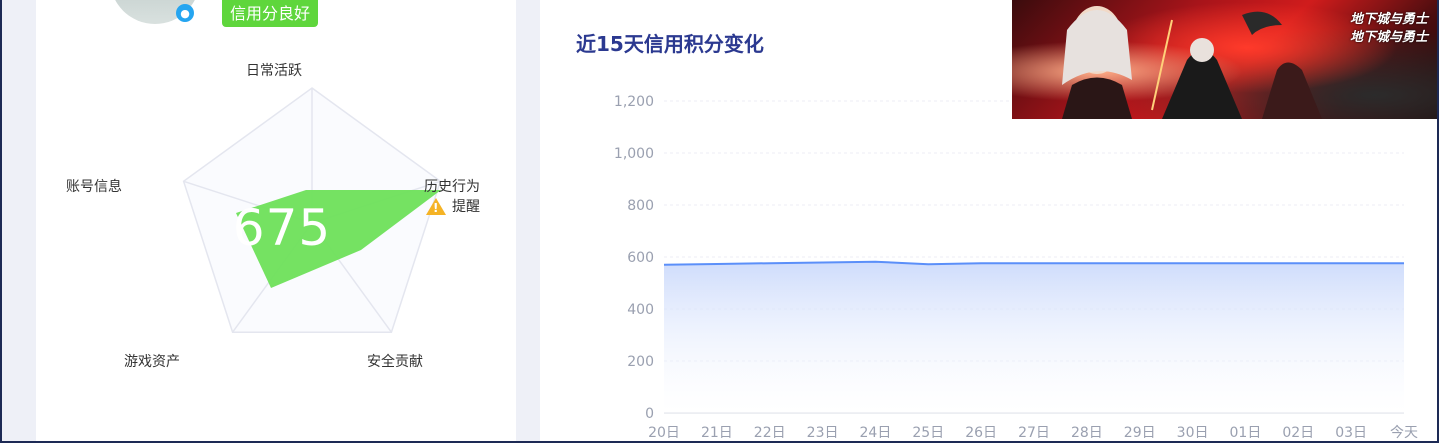 The image size is (1439, 443). I want to click on x-tick-label: 29日, so click(1140, 433).